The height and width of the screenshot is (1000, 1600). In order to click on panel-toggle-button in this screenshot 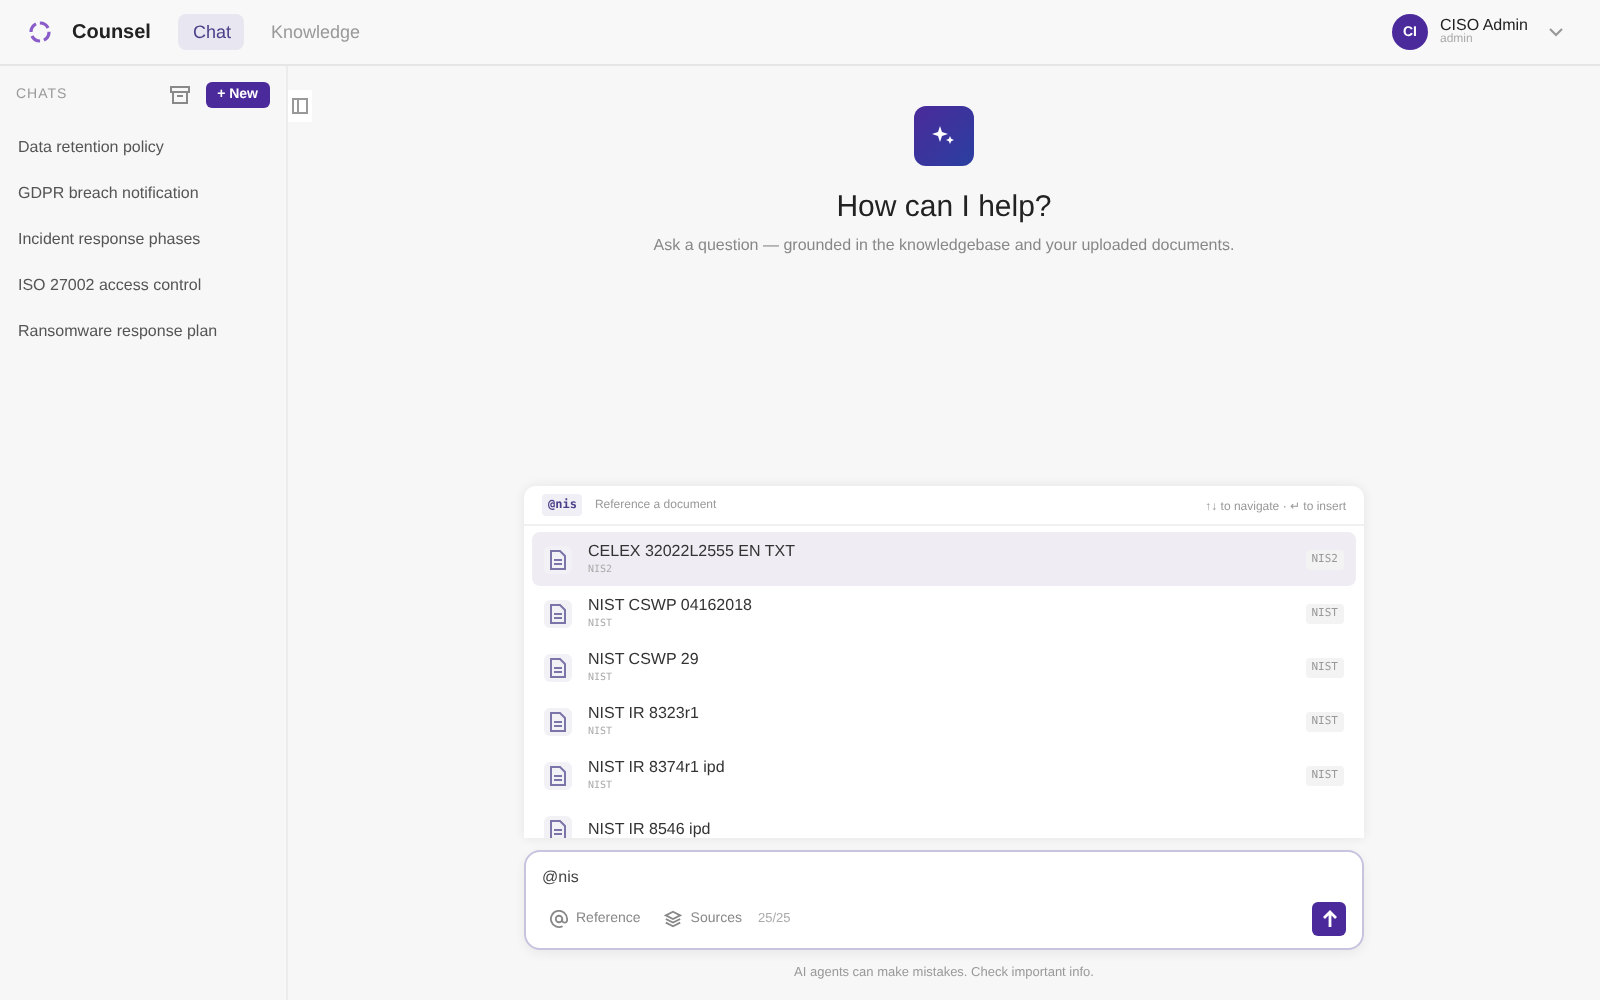, I will do `click(300, 106)`.